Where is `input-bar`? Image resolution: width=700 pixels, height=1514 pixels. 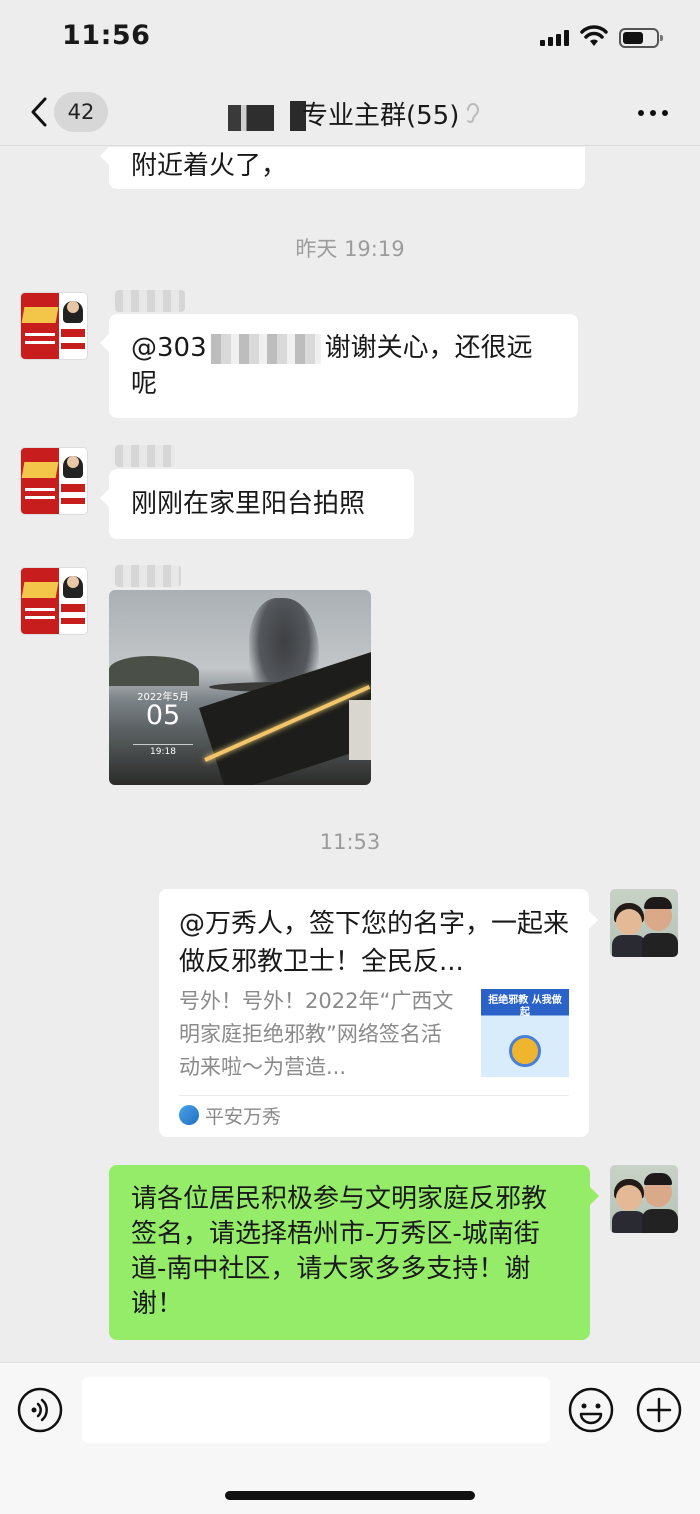
input-bar is located at coordinates (350, 1438).